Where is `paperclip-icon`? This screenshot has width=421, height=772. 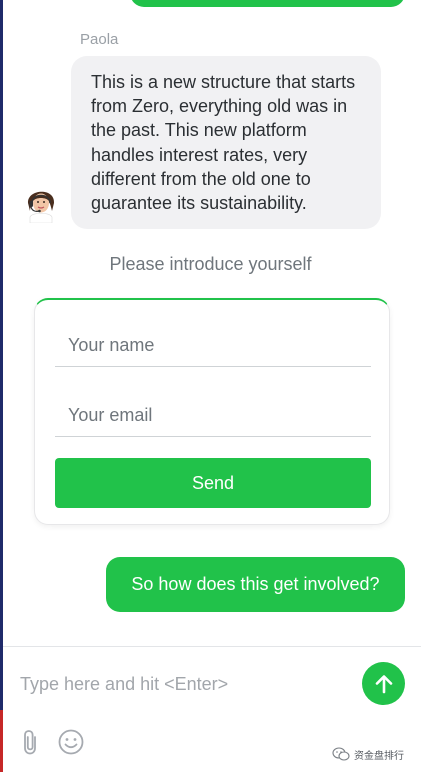
paperclip-icon is located at coordinates (30, 742).